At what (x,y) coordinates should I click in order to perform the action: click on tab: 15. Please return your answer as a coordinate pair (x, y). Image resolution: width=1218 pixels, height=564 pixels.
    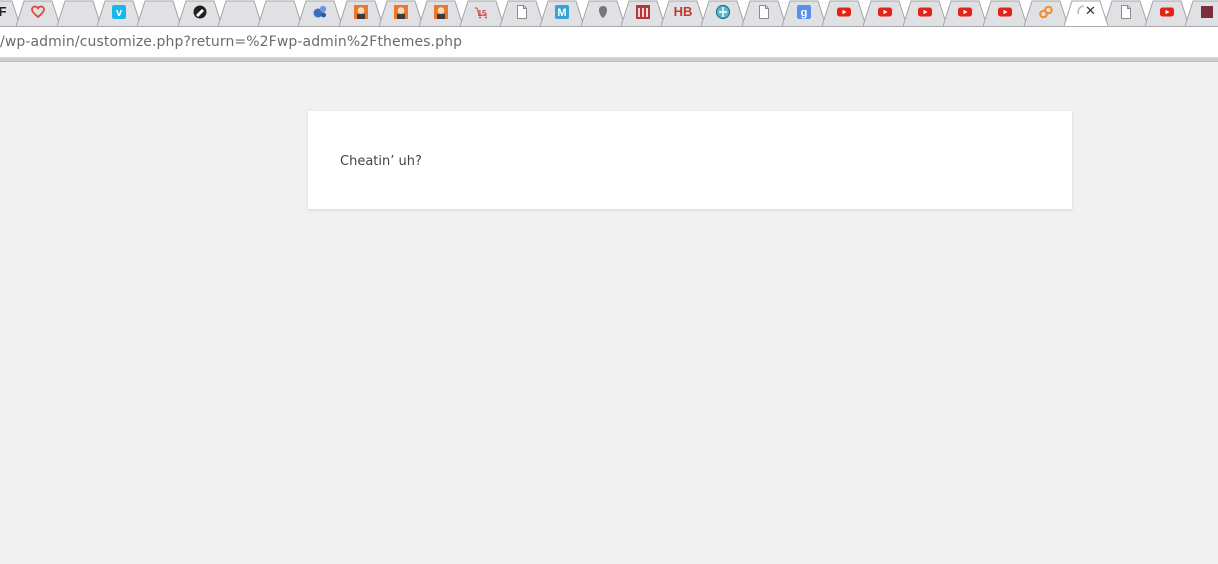
    Looking at the image, I should click on (482, 13).